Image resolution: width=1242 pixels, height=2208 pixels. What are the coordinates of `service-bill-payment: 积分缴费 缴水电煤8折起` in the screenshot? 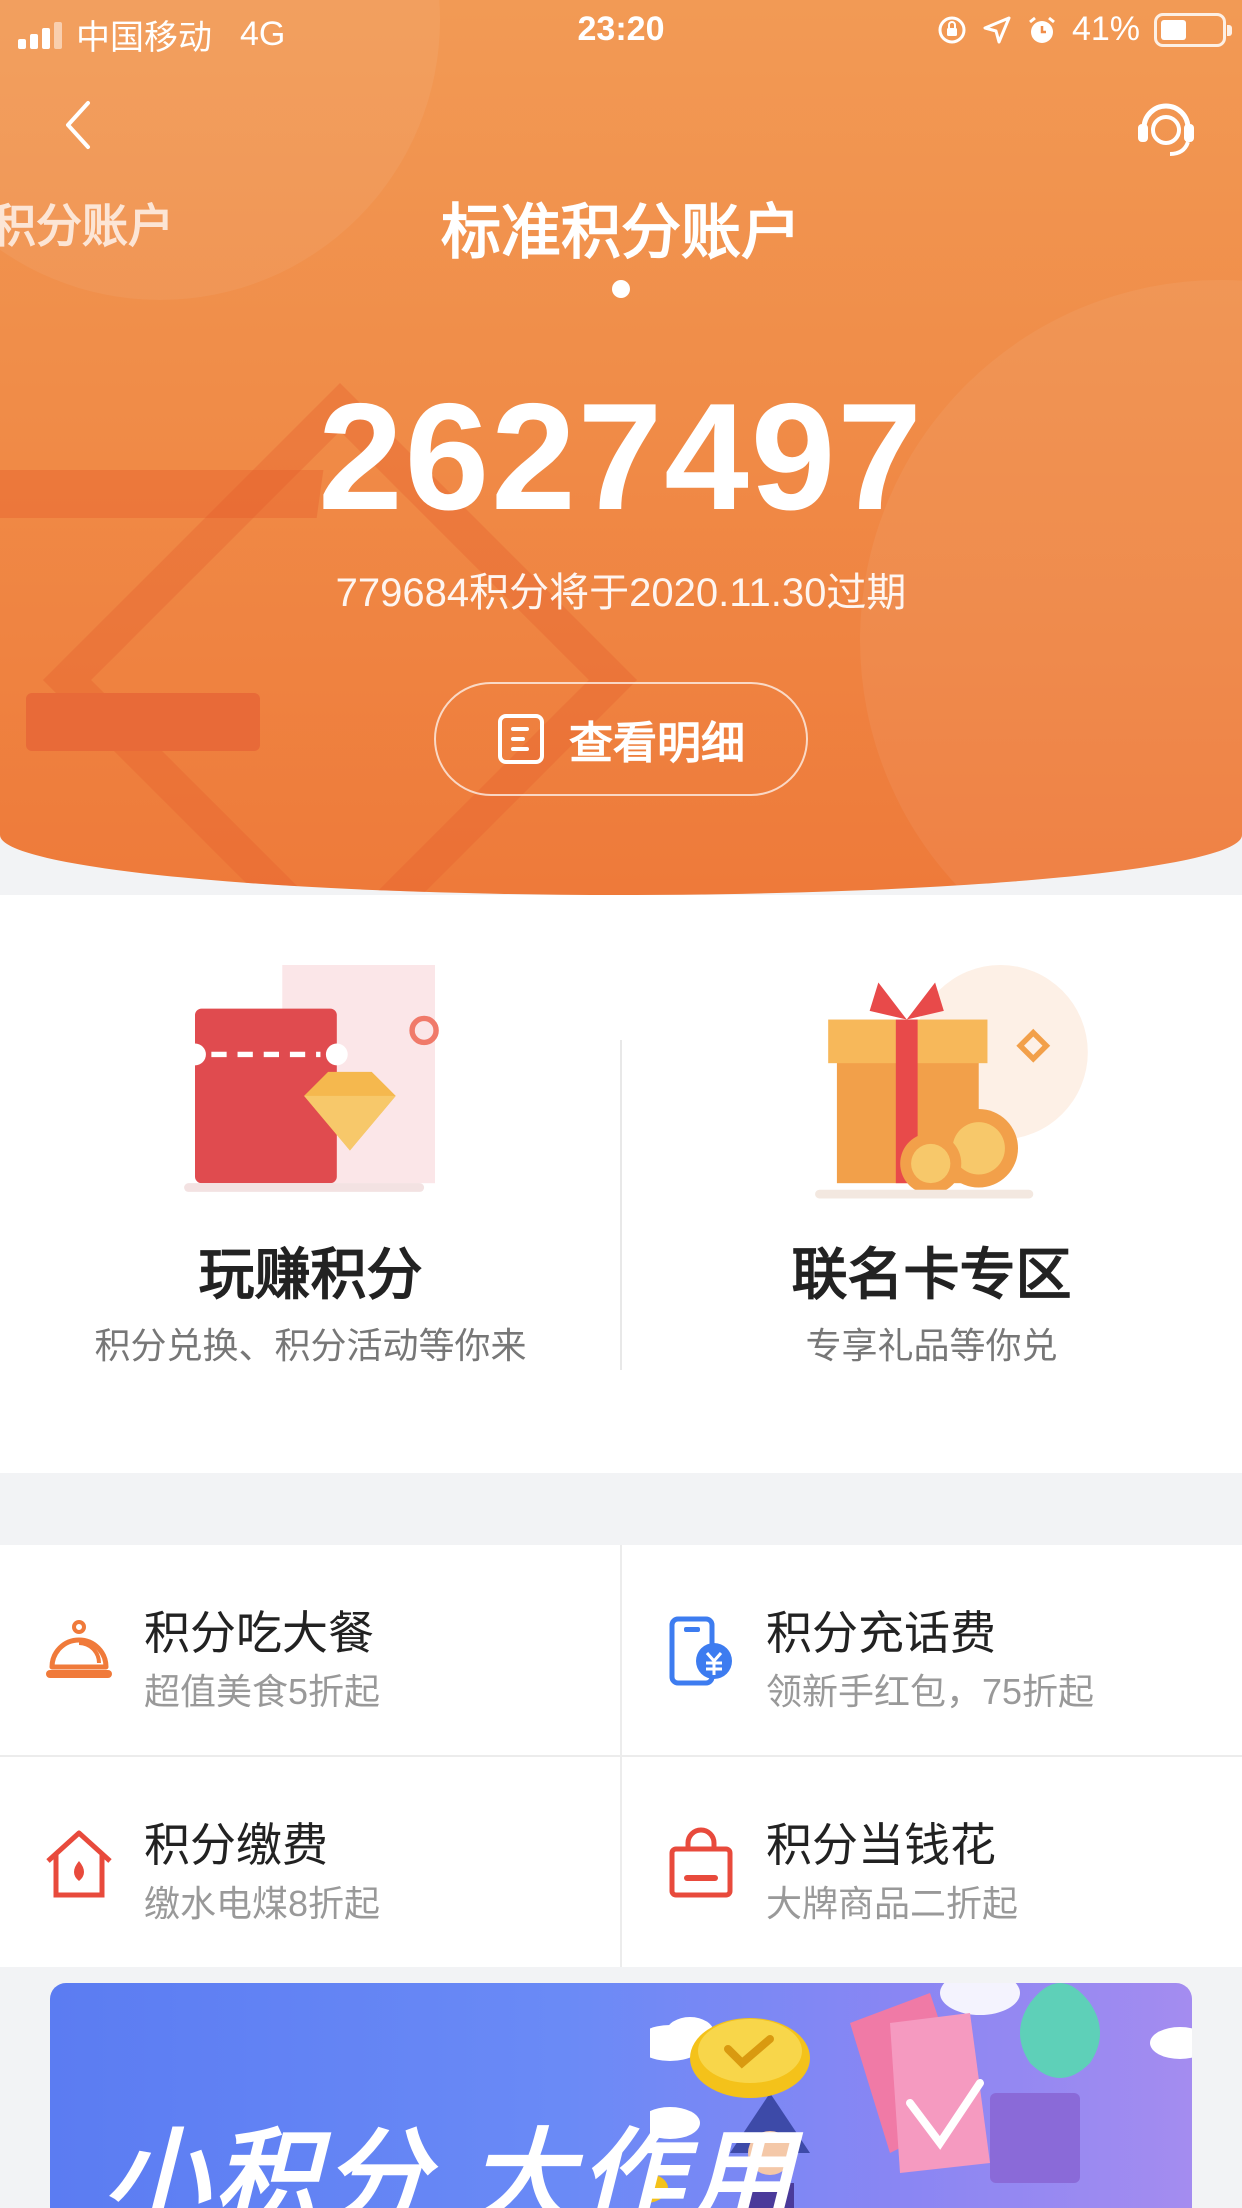 It's located at (310, 1862).